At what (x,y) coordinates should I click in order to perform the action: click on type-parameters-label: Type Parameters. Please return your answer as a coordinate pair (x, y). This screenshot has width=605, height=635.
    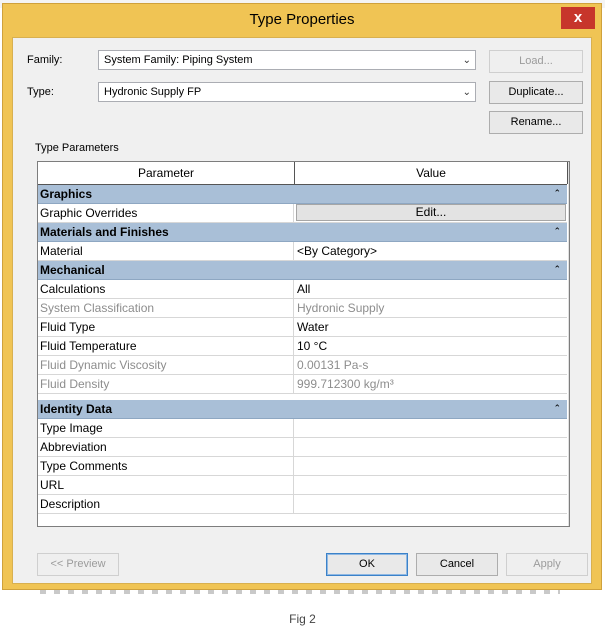
    Looking at the image, I should click on (77, 148).